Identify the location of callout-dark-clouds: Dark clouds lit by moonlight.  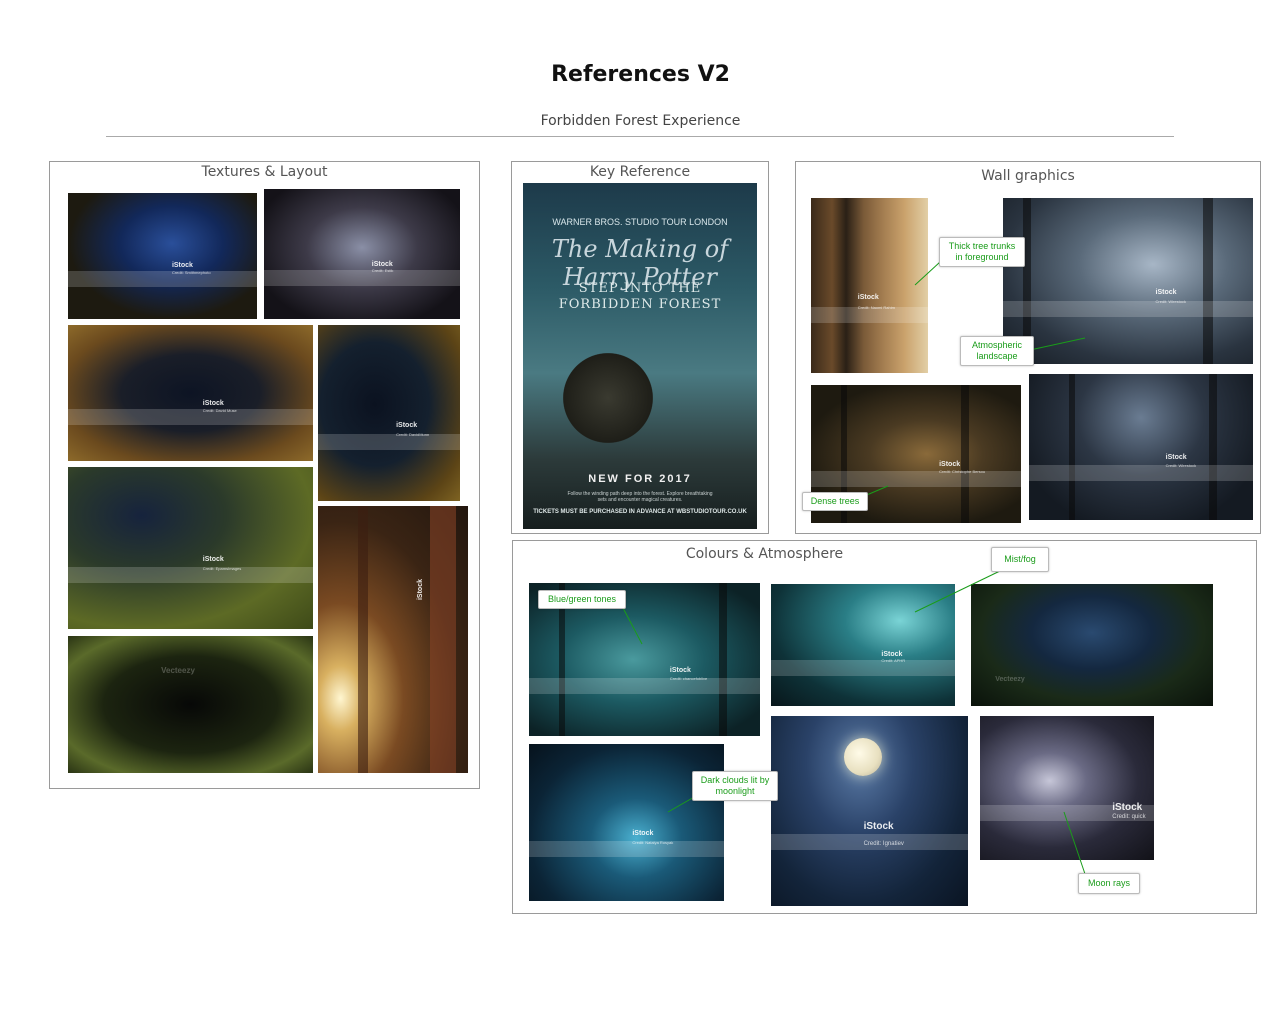
(735, 786).